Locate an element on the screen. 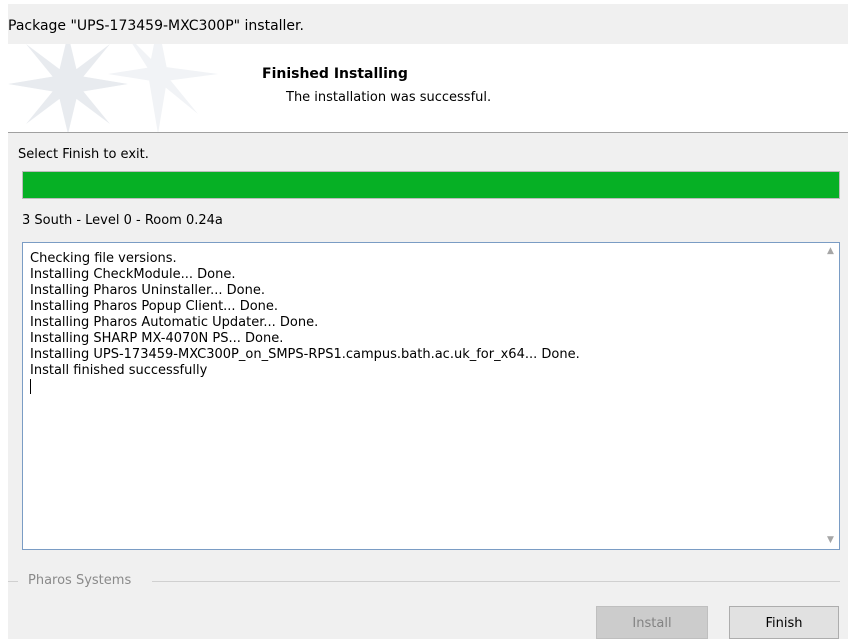 The height and width of the screenshot is (639, 848). log-scrollbar: ▲ ▼ is located at coordinates (830, 396).